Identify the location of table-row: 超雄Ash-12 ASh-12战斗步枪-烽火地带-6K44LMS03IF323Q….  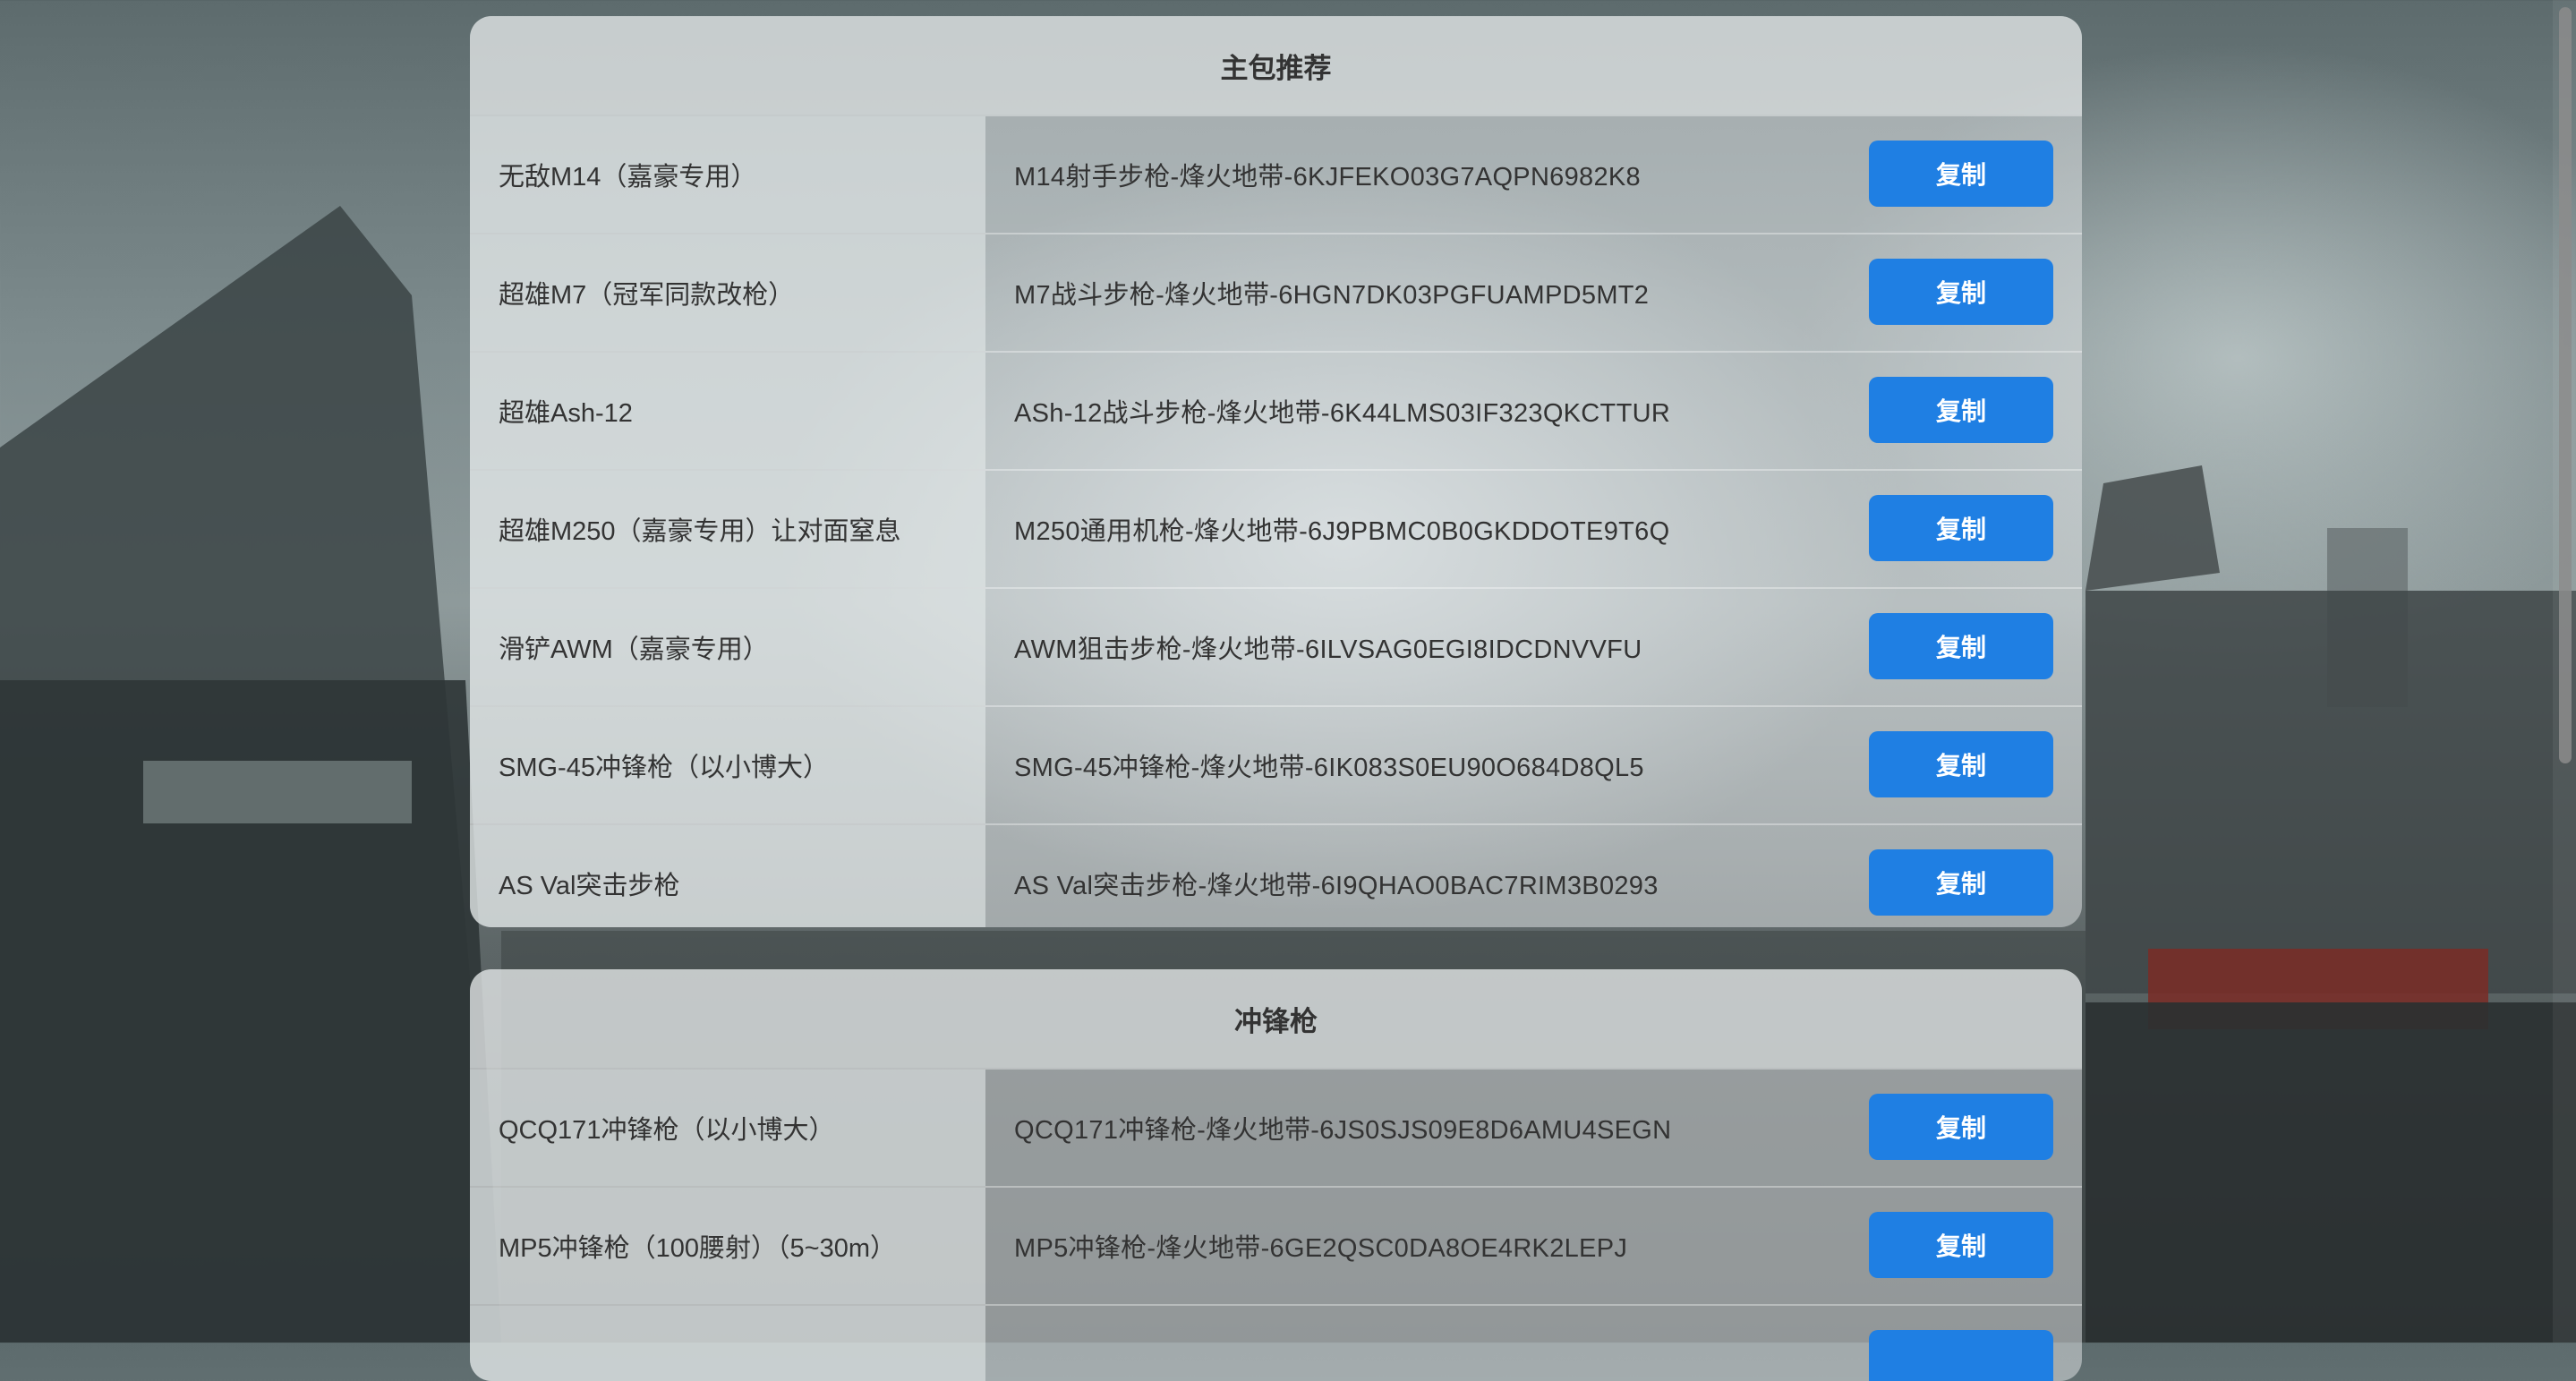
(1276, 410).